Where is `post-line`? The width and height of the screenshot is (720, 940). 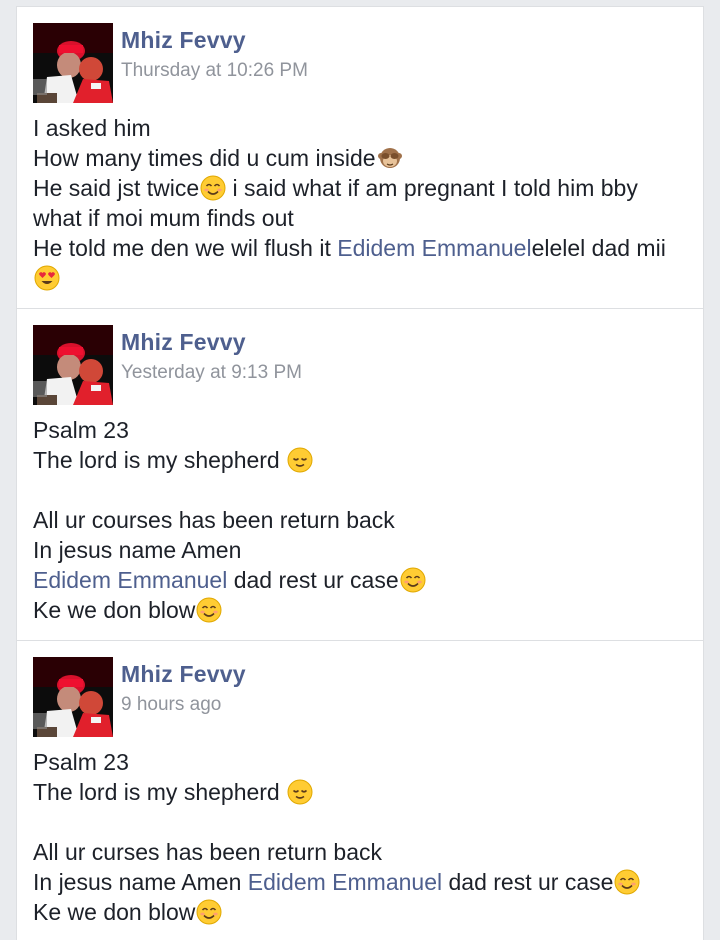
post-line is located at coordinates (362, 278).